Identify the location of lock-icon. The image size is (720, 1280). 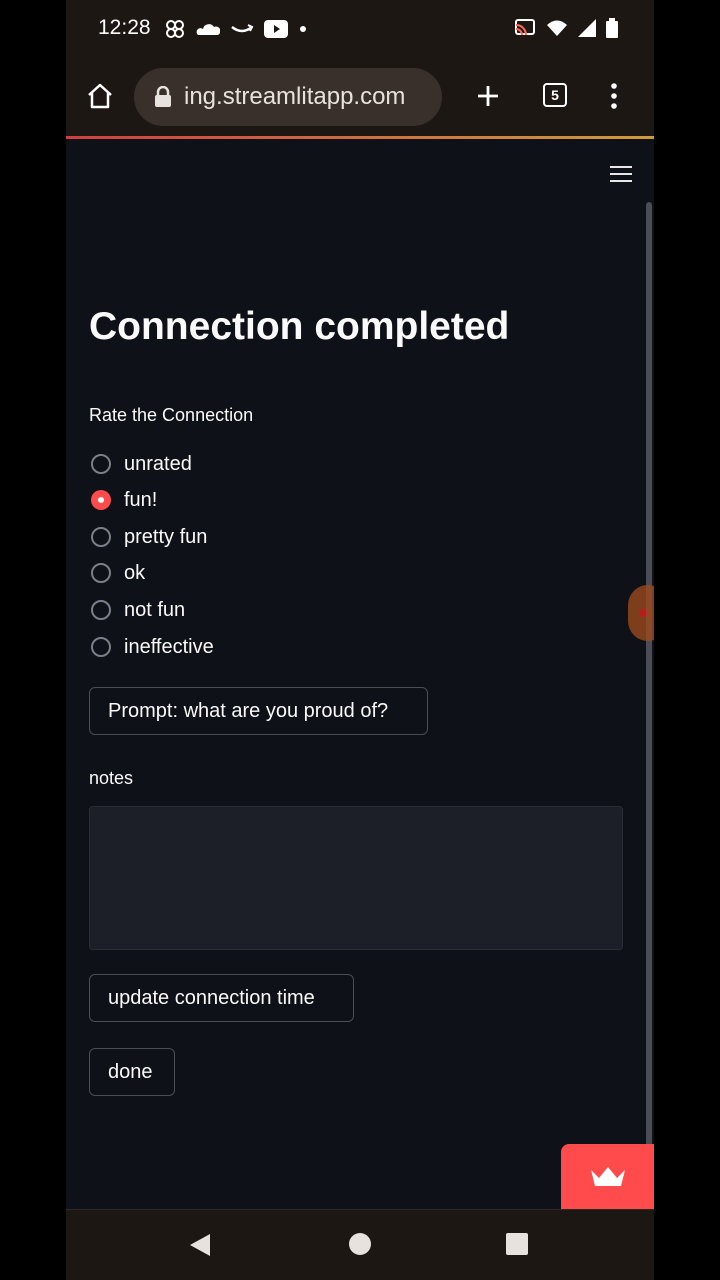
(163, 96).